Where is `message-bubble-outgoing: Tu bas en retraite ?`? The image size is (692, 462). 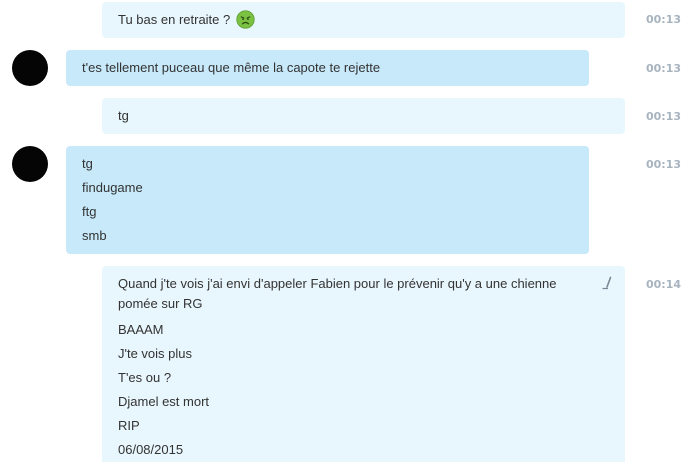 message-bubble-outgoing: Tu bas en retraite ? is located at coordinates (363, 20).